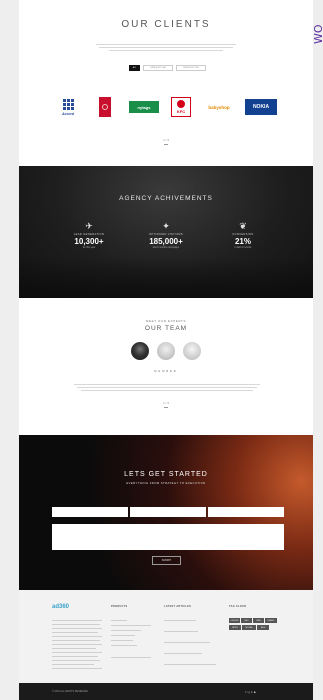  What do you see at coordinates (166, 248) in the screenshot?
I see `stat-sub: last 3 months campaigns` at bounding box center [166, 248].